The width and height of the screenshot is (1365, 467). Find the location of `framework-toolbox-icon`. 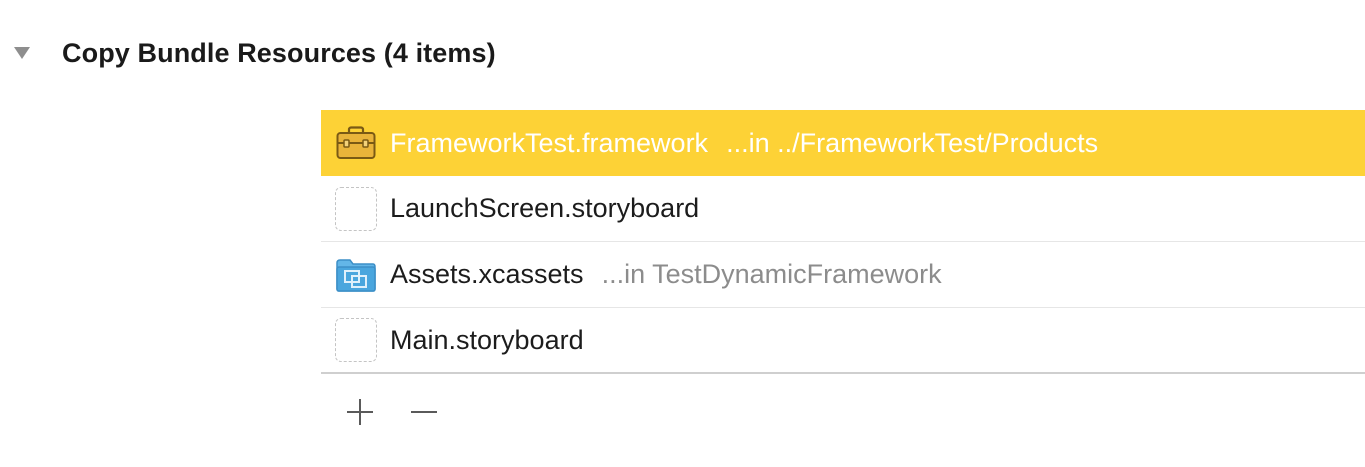

framework-toolbox-icon is located at coordinates (356, 143).